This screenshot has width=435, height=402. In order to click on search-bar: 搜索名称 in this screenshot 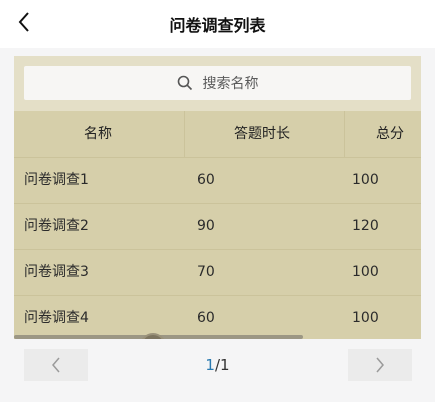, I will do `click(217, 83)`.